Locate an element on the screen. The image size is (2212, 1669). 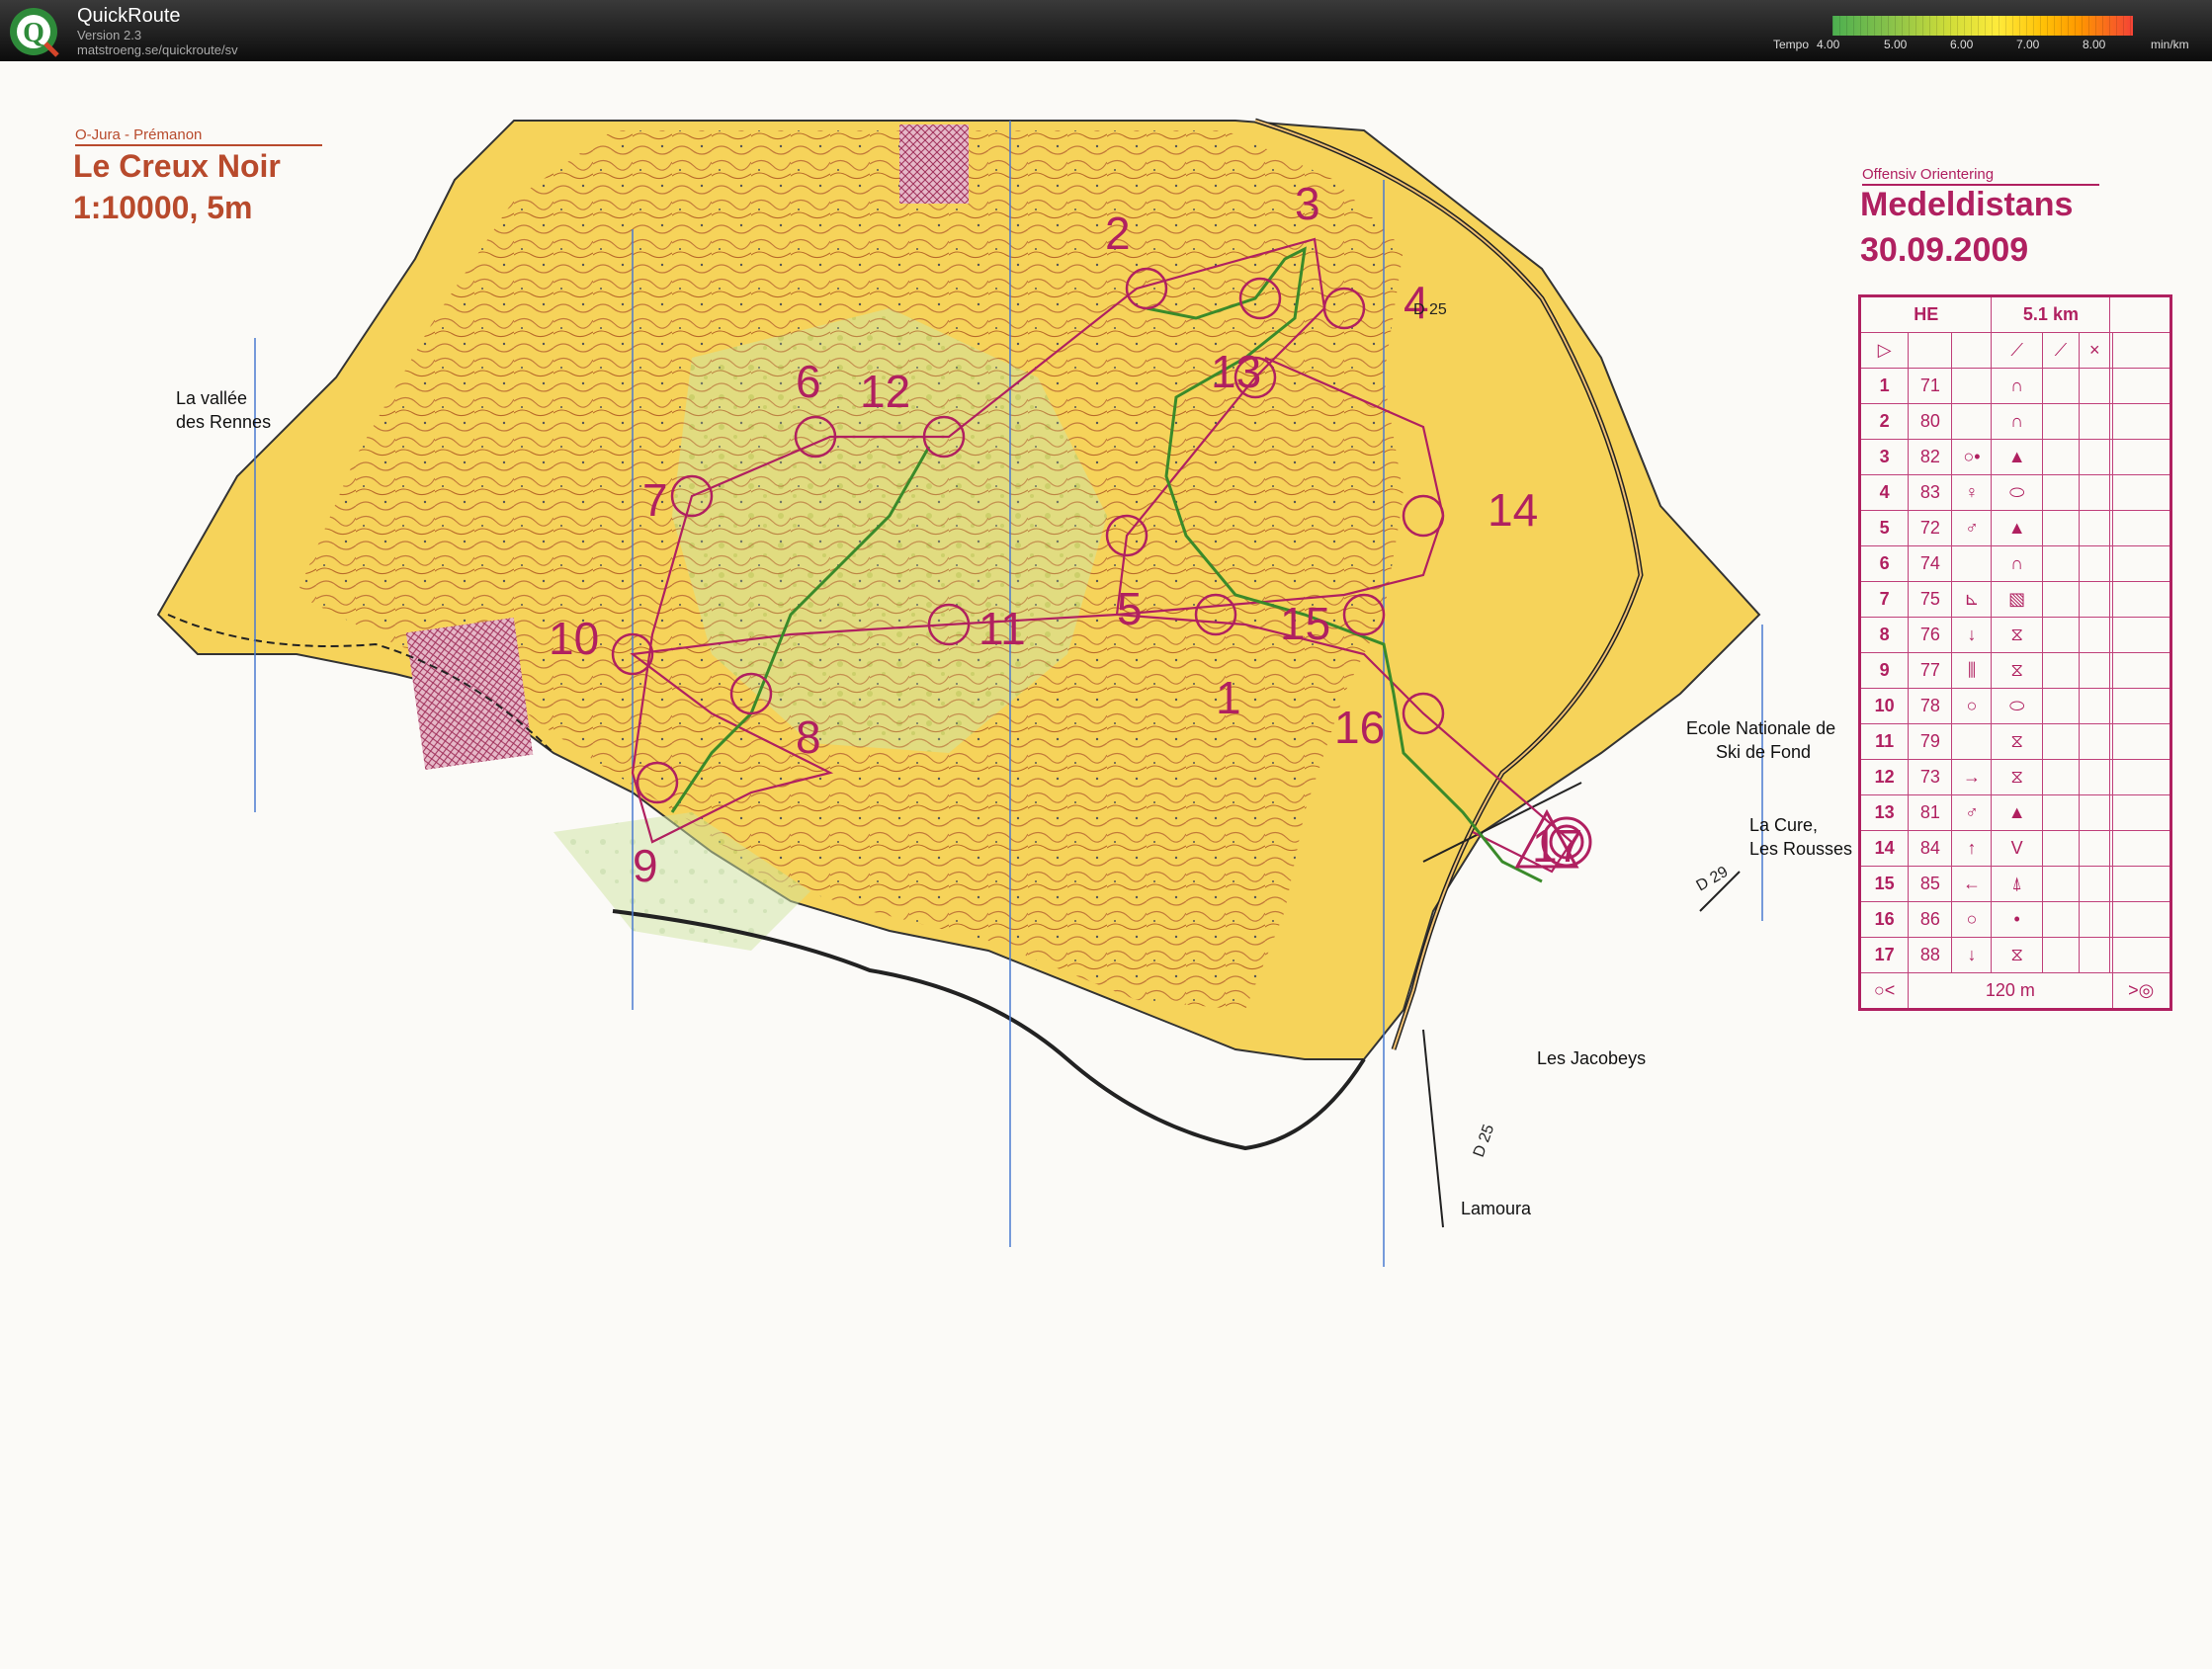
control-number-cell: 1 is located at coordinates (1884, 386).